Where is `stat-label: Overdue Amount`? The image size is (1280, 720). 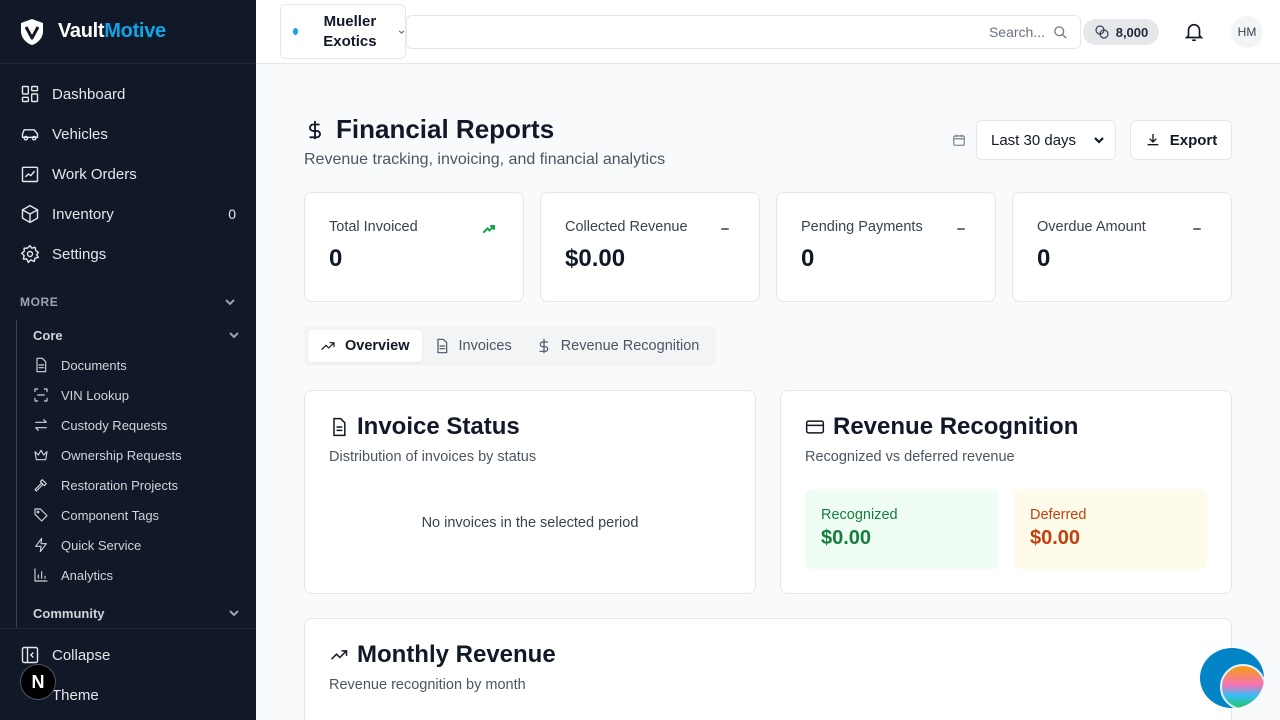 stat-label: Overdue Amount is located at coordinates (1091, 227).